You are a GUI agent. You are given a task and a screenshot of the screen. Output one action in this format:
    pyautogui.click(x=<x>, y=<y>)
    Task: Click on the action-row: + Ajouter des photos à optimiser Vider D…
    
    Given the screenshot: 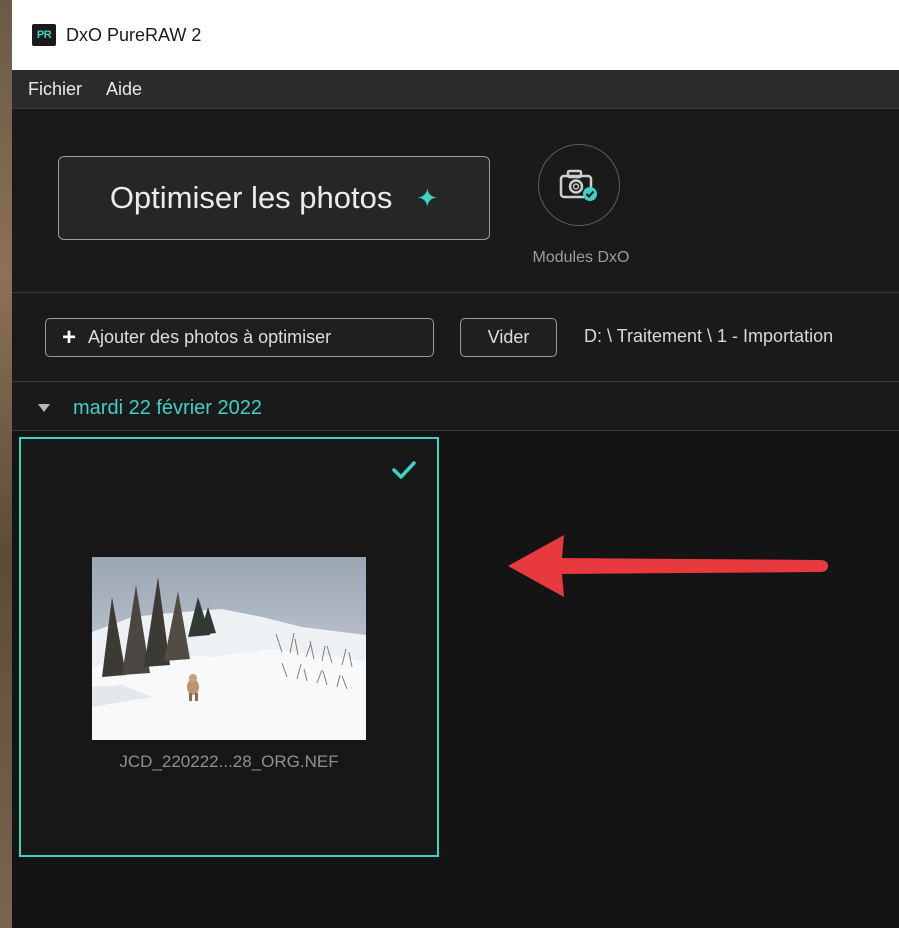 What is the action you would take?
    pyautogui.click(x=455, y=337)
    